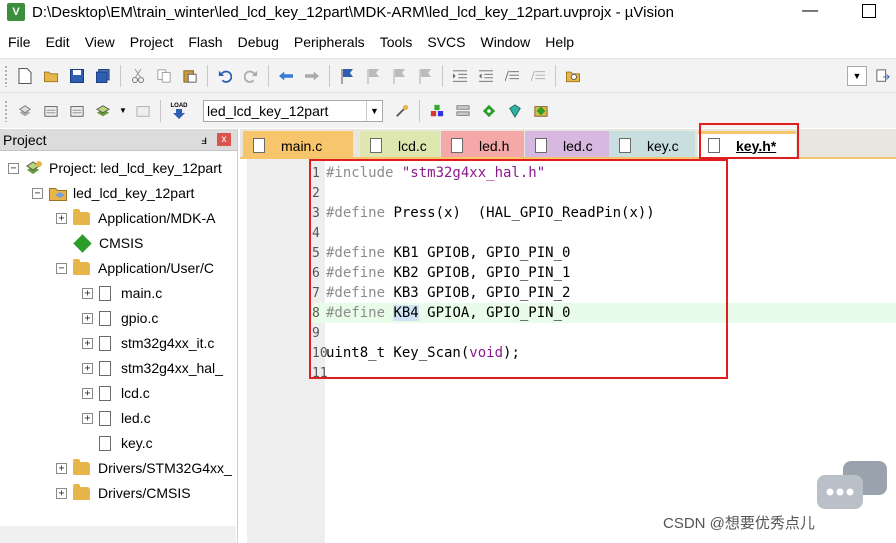 Image resolution: width=896 pixels, height=543 pixels. Describe the element at coordinates (538, 76) in the screenshot. I see `uncomment-icon` at that location.